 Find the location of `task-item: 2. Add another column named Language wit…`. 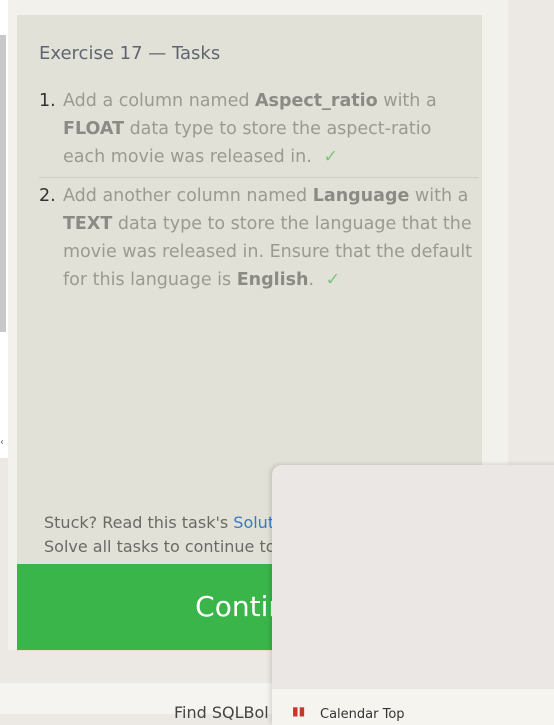

task-item: 2. Add another column named Language wit… is located at coordinates (259, 235).